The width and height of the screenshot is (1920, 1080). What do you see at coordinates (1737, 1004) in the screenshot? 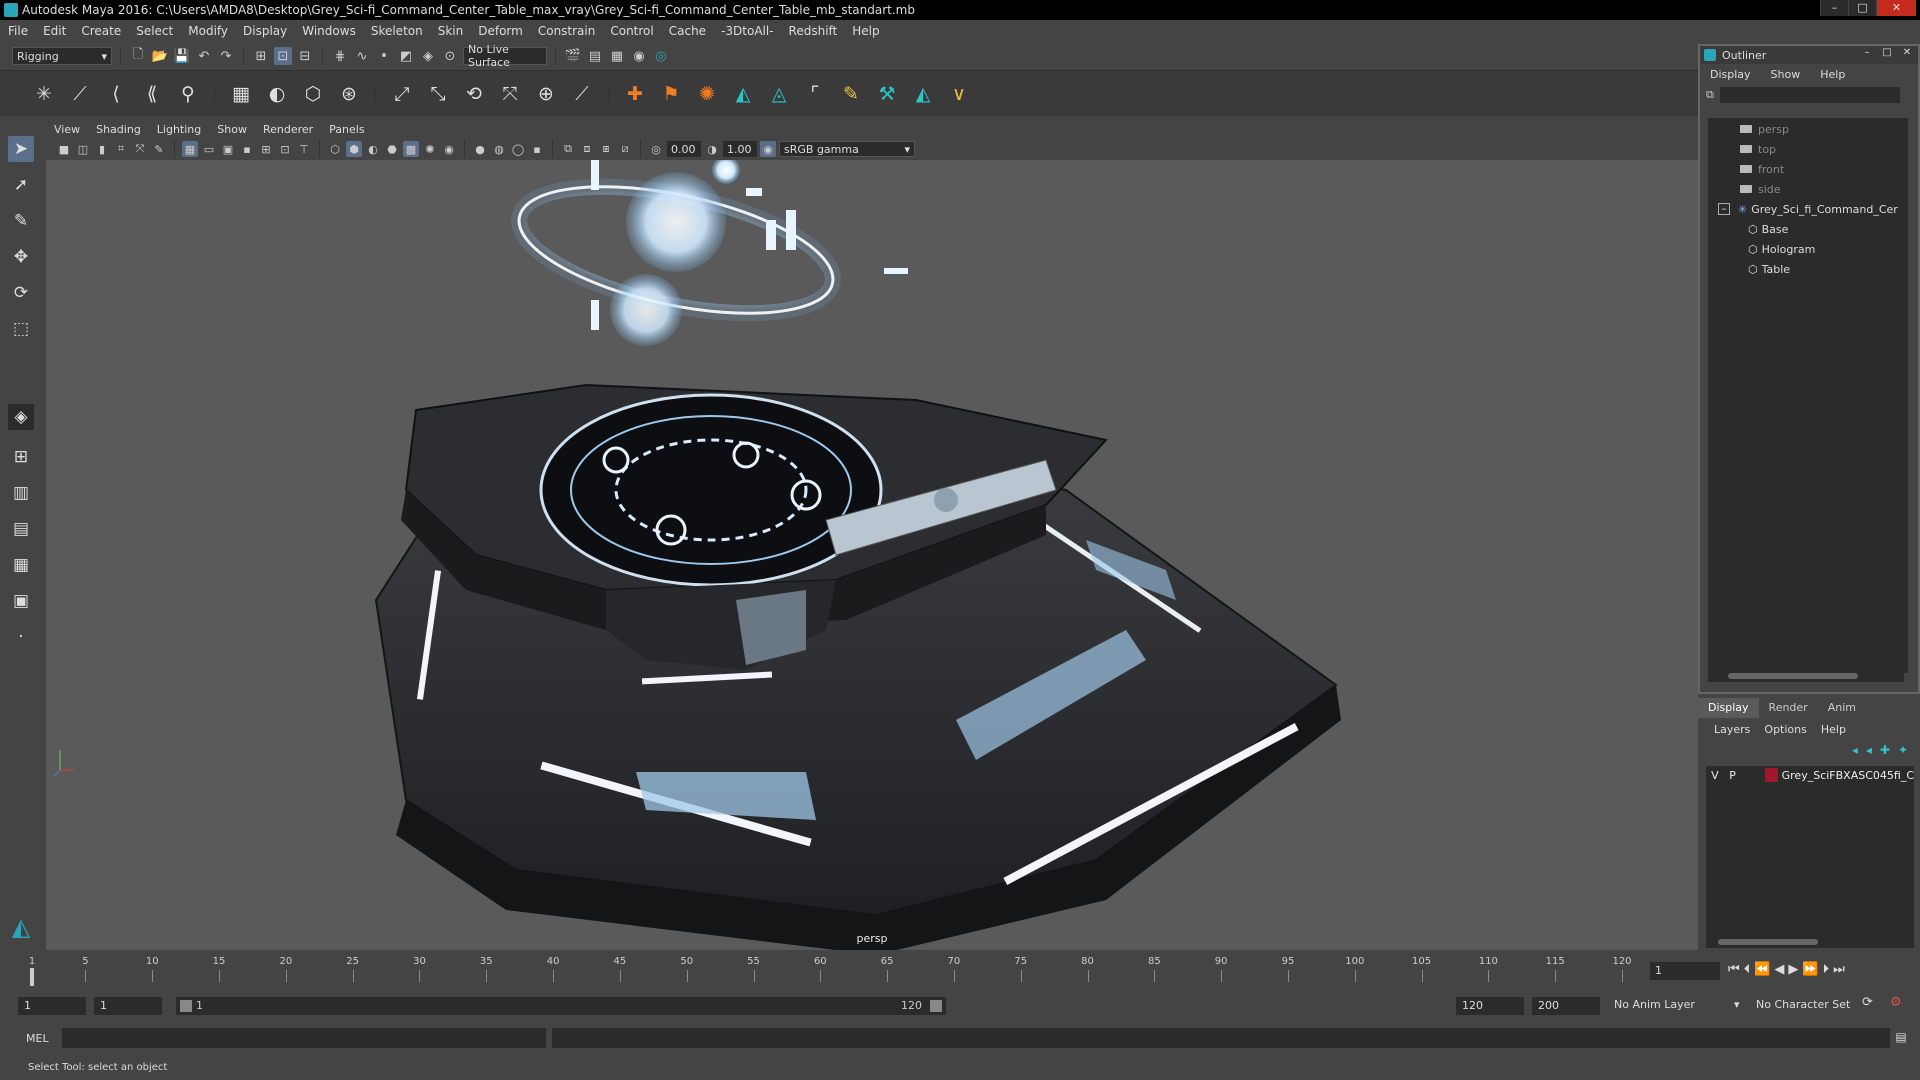
I see `chevron-down-icon: ▾` at bounding box center [1737, 1004].